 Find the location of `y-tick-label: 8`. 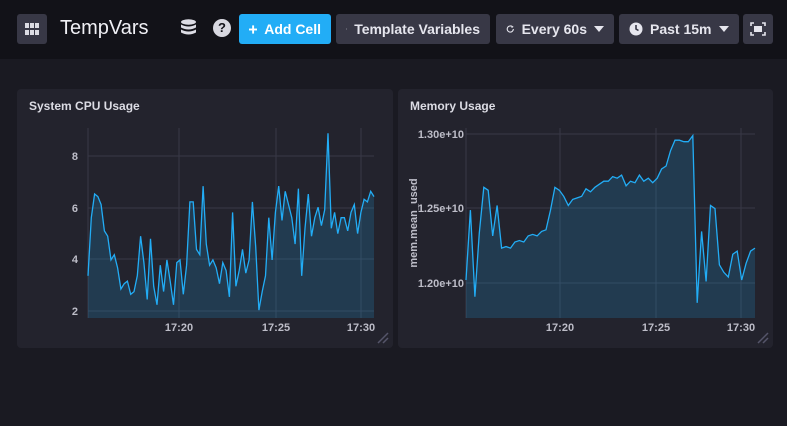

y-tick-label: 8 is located at coordinates (75, 157).